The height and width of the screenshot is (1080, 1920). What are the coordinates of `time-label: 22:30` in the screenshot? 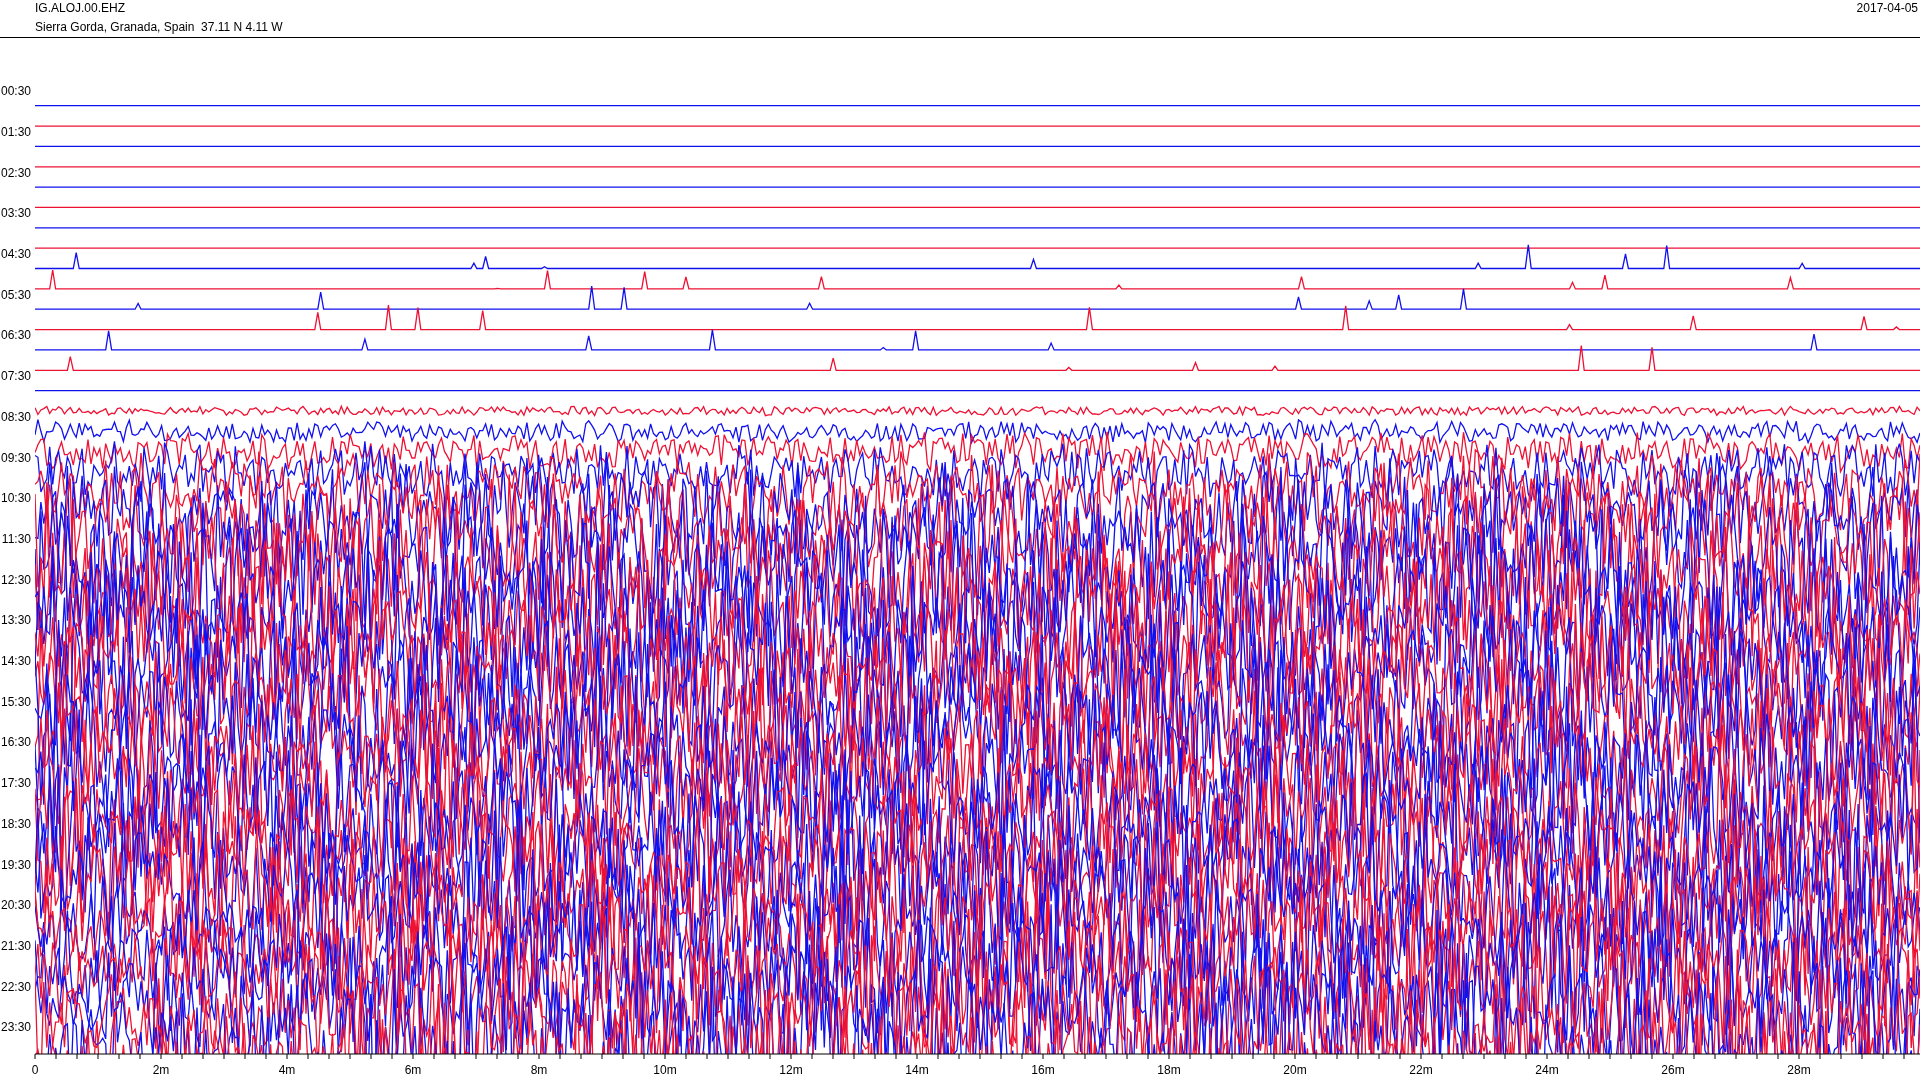 It's located at (15, 986).